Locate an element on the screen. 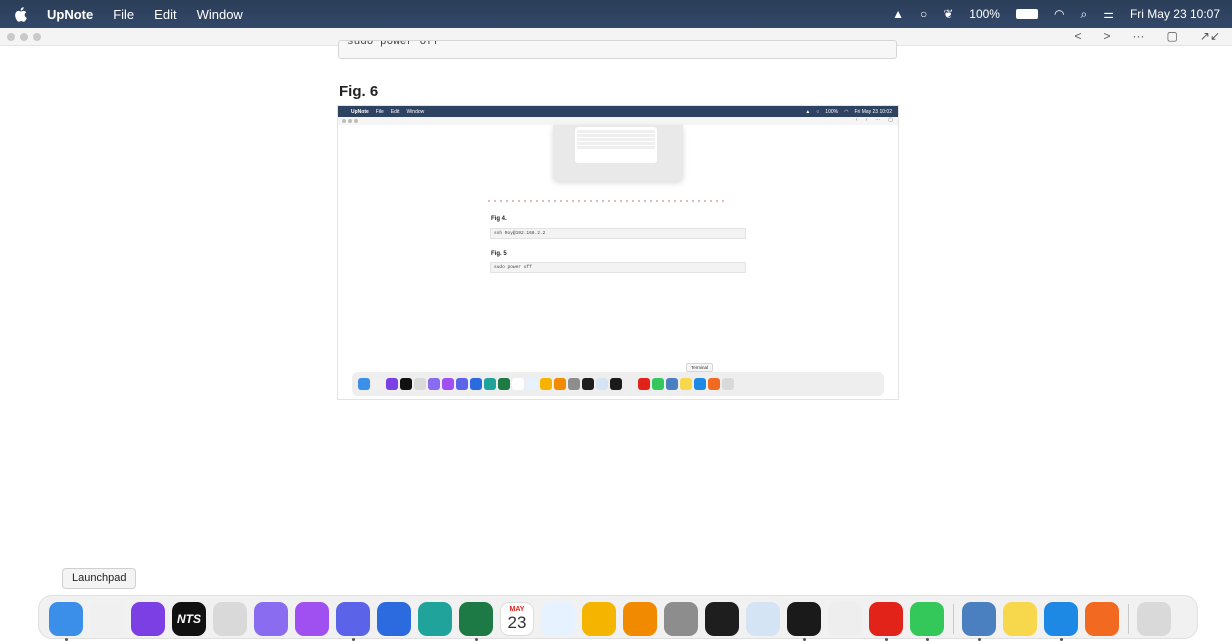 This screenshot has width=1232, height=641. menubar-clock: Fri May 23 10:07 is located at coordinates (1175, 14).